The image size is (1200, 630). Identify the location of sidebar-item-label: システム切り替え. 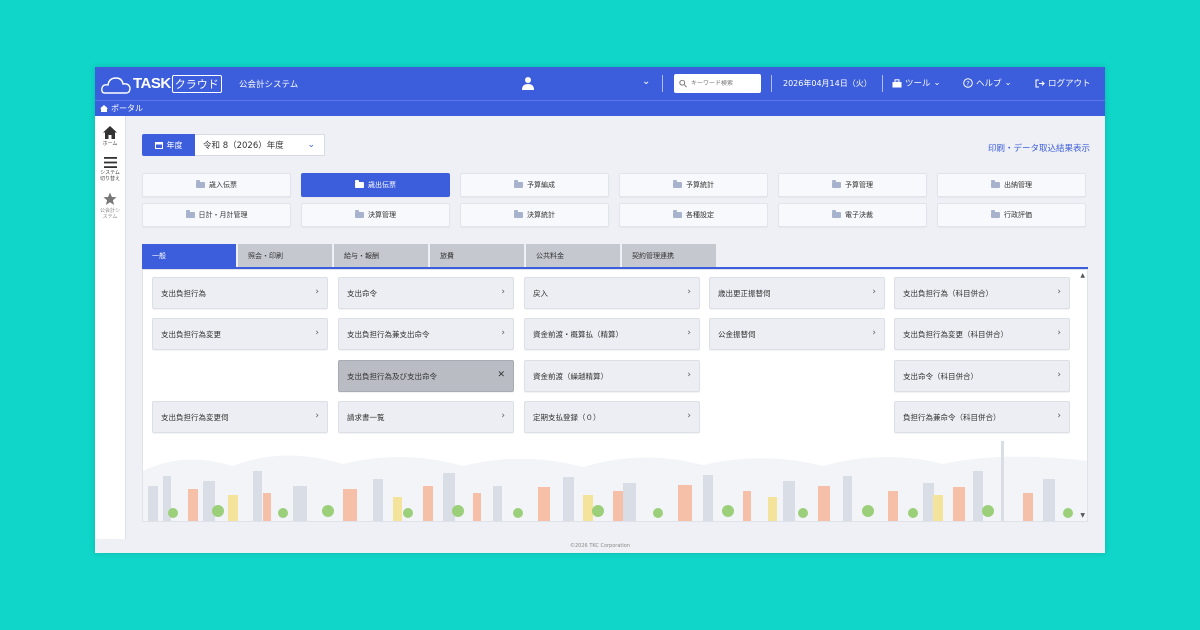
(109, 176).